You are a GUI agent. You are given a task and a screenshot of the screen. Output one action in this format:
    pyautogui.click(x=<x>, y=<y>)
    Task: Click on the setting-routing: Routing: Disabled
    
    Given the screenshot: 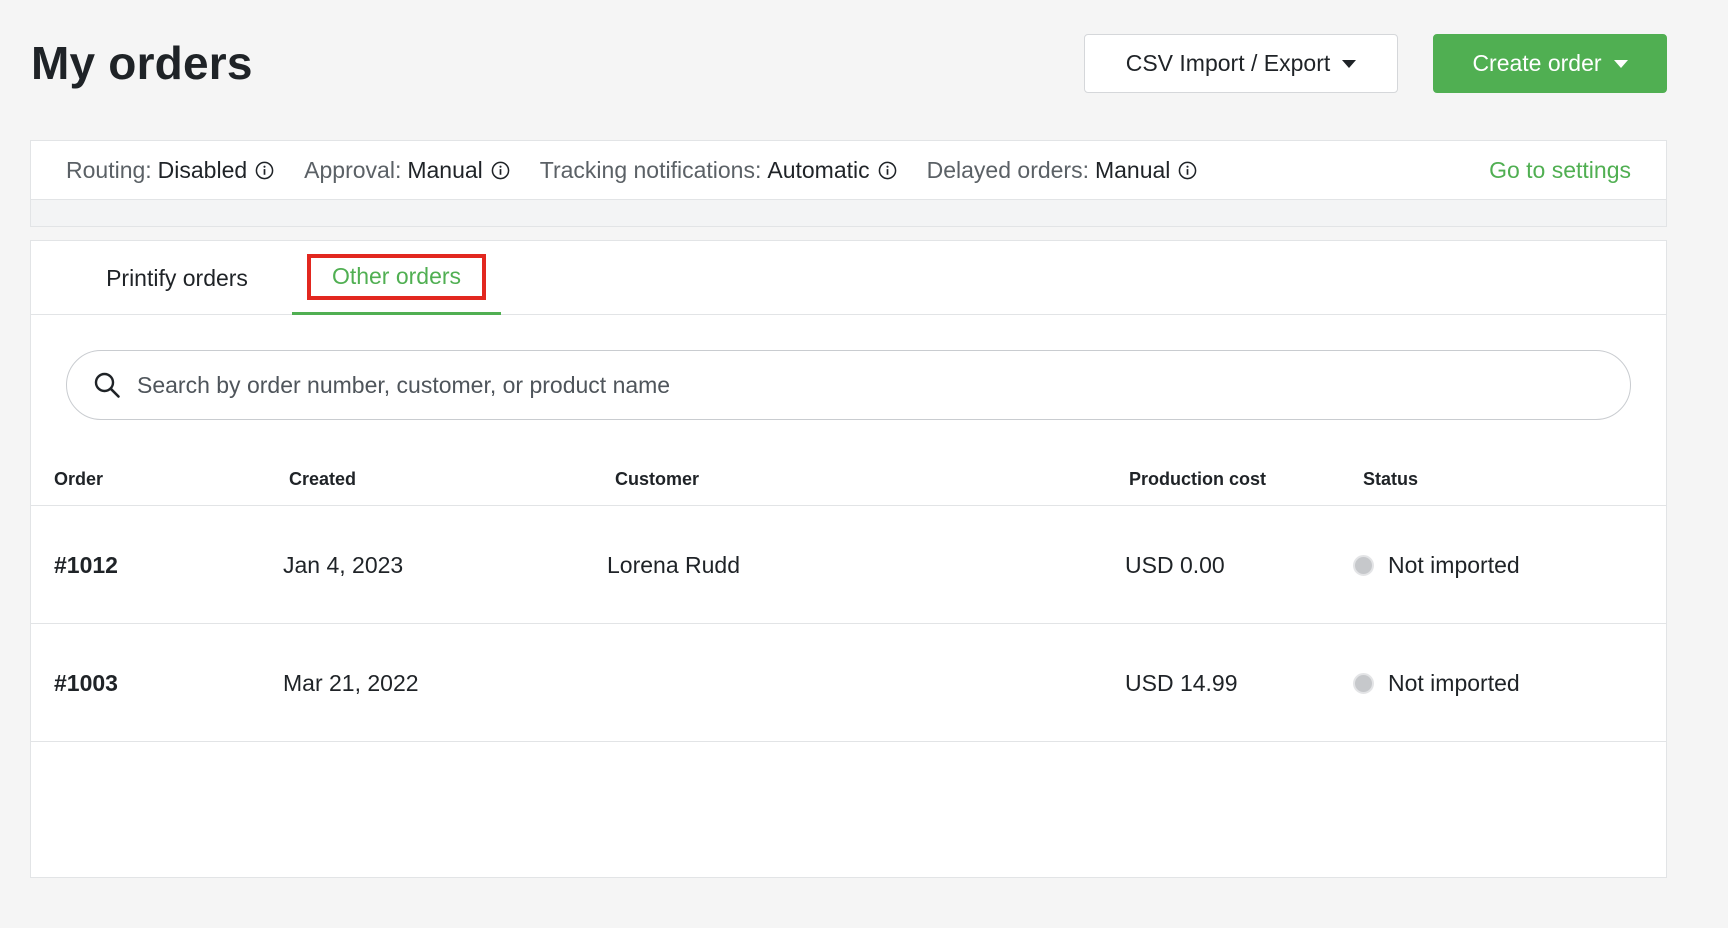 What is the action you would take?
    pyautogui.click(x=170, y=170)
    